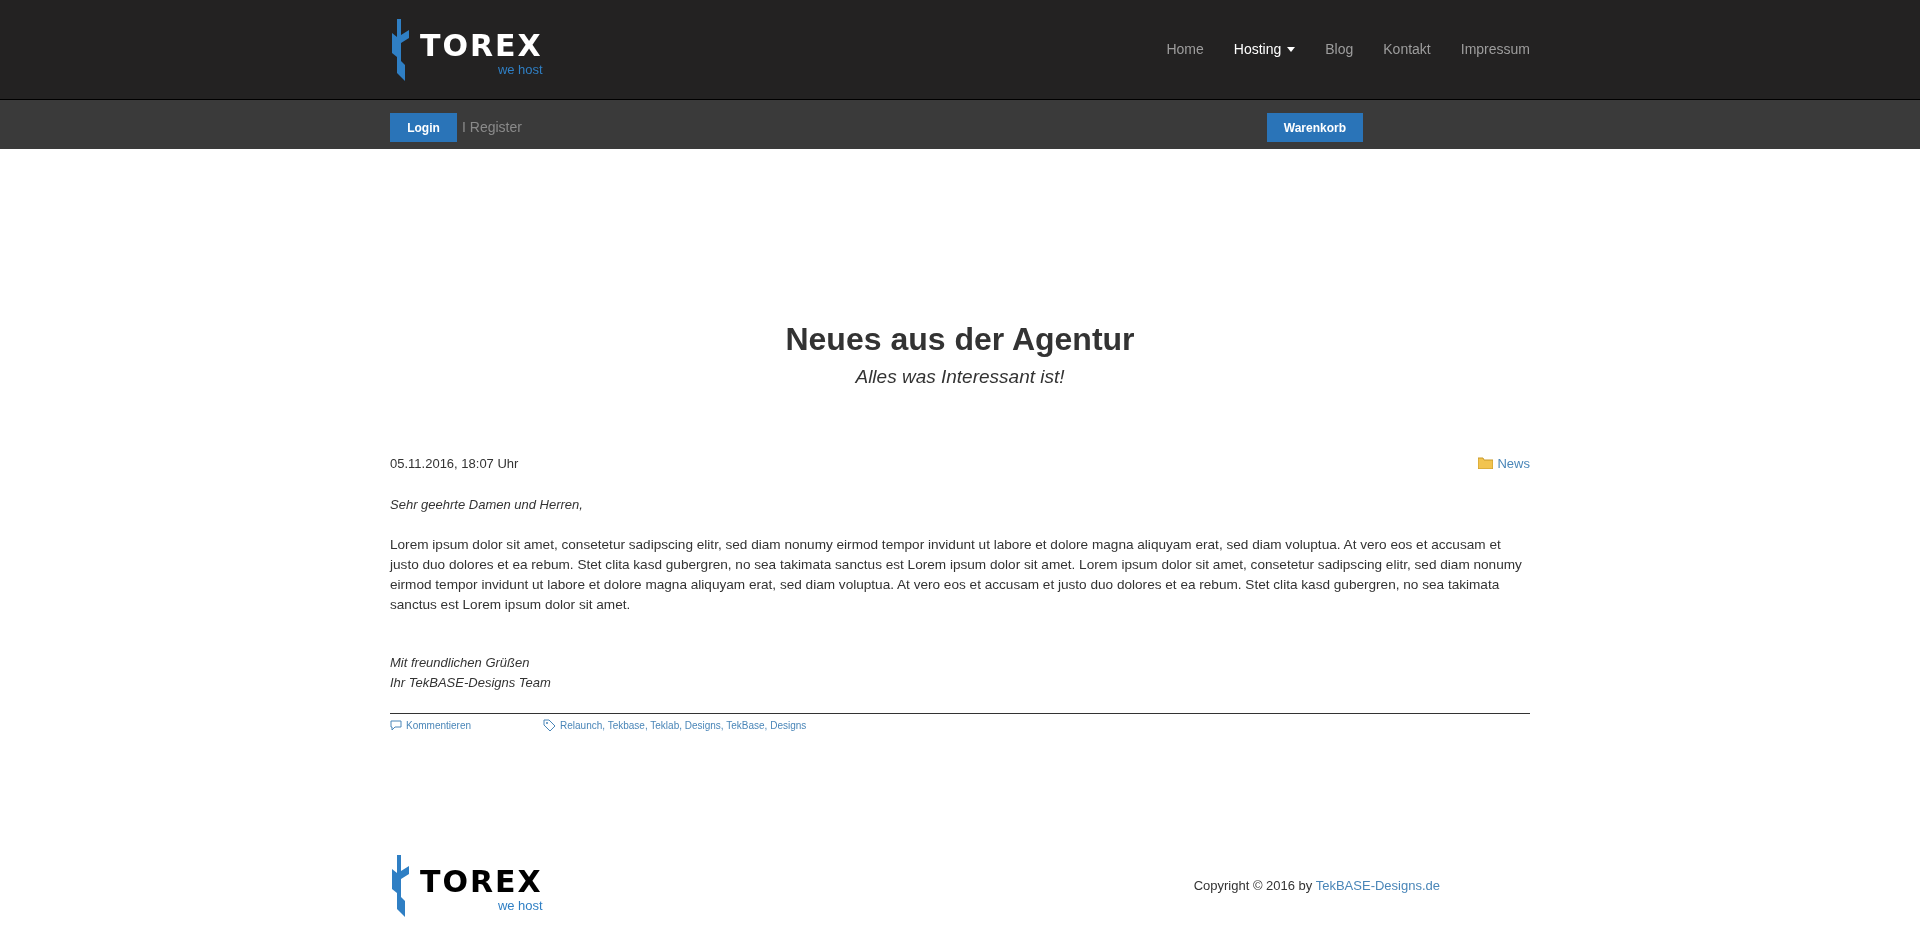 This screenshot has height=941, width=1920. I want to click on cart-button: Warenkorb, so click(1314, 127).